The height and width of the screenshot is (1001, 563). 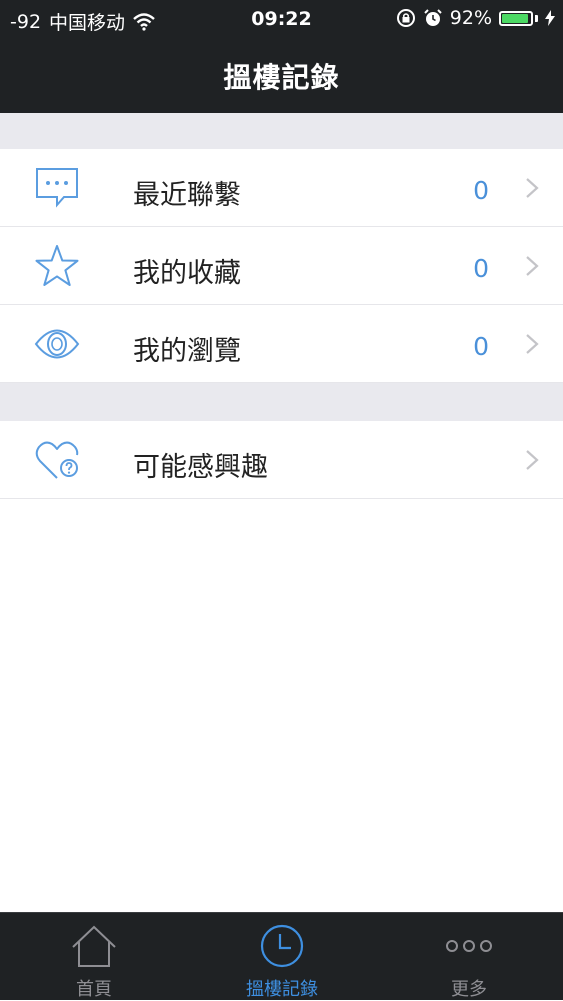 I want to click on rotation-lock-icon, so click(x=405, y=18).